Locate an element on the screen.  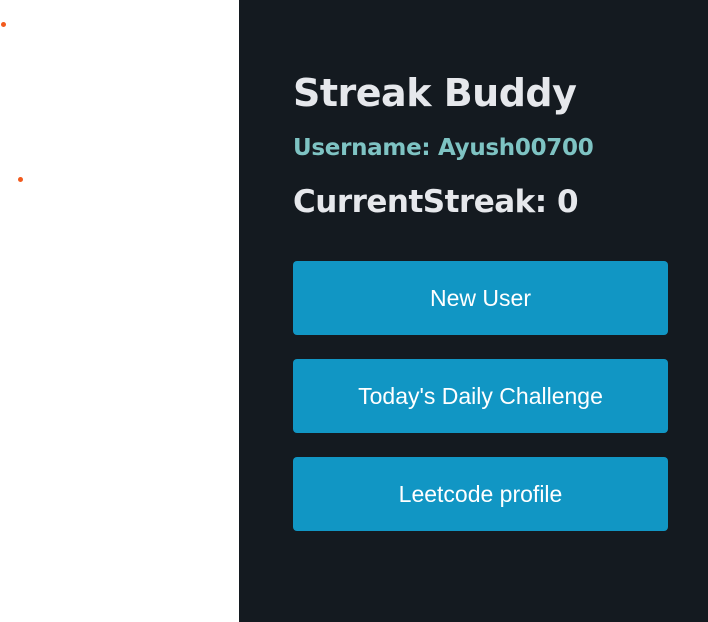
leetcode-profile-button: Leetcode profile is located at coordinates (480, 494).